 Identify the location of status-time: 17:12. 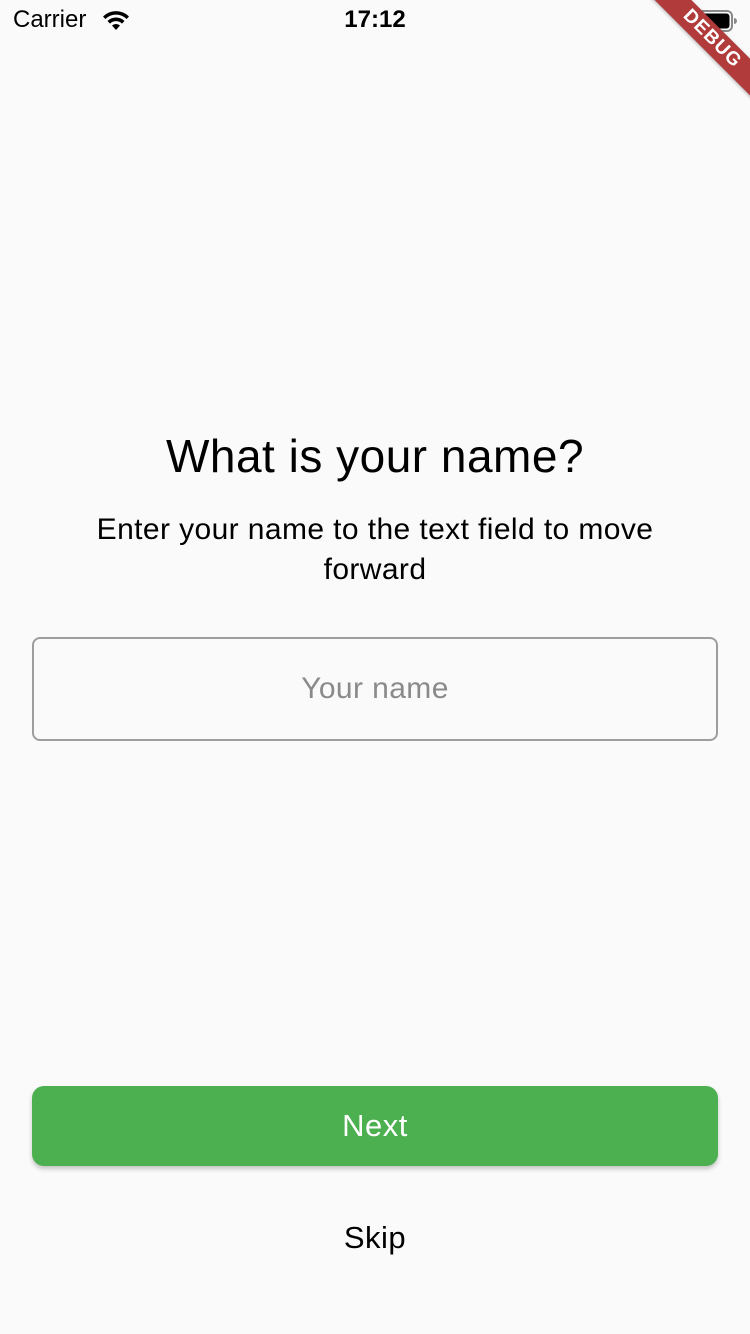
(375, 19).